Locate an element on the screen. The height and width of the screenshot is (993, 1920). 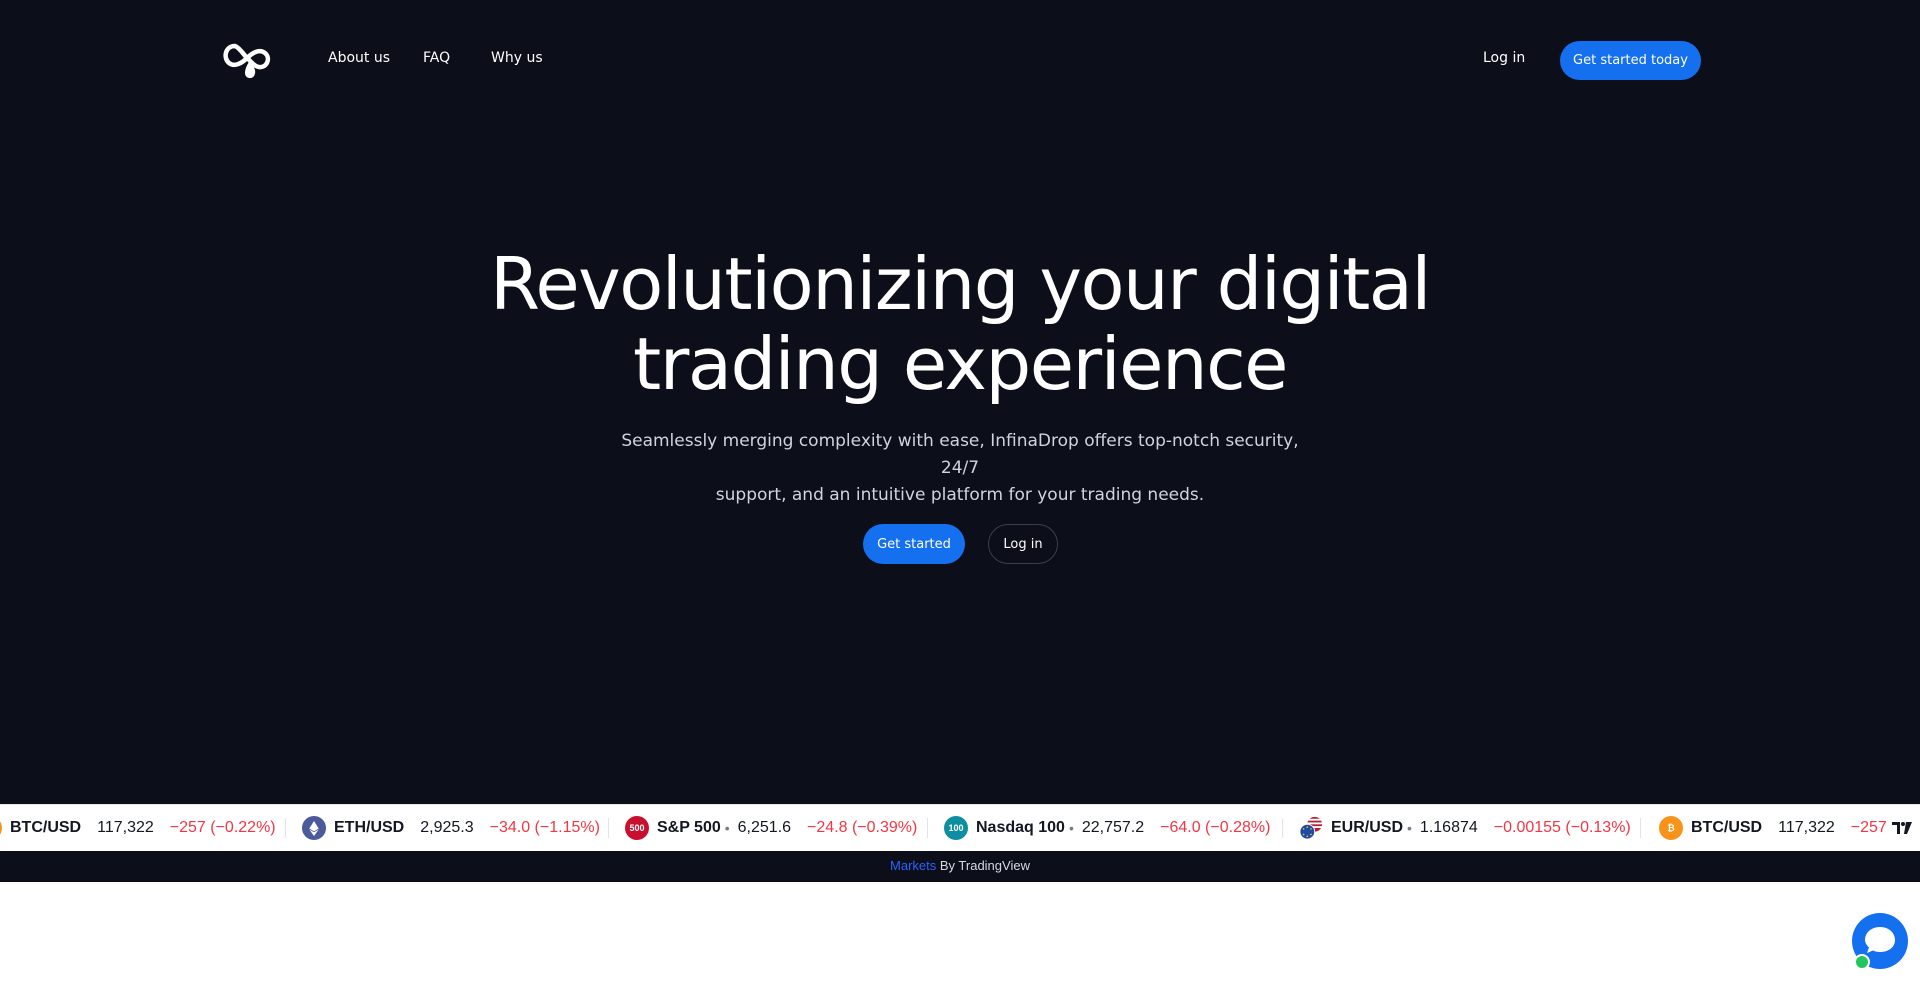
ticker-change: −0.00155 (−0.13%) is located at coordinates (1562, 827).